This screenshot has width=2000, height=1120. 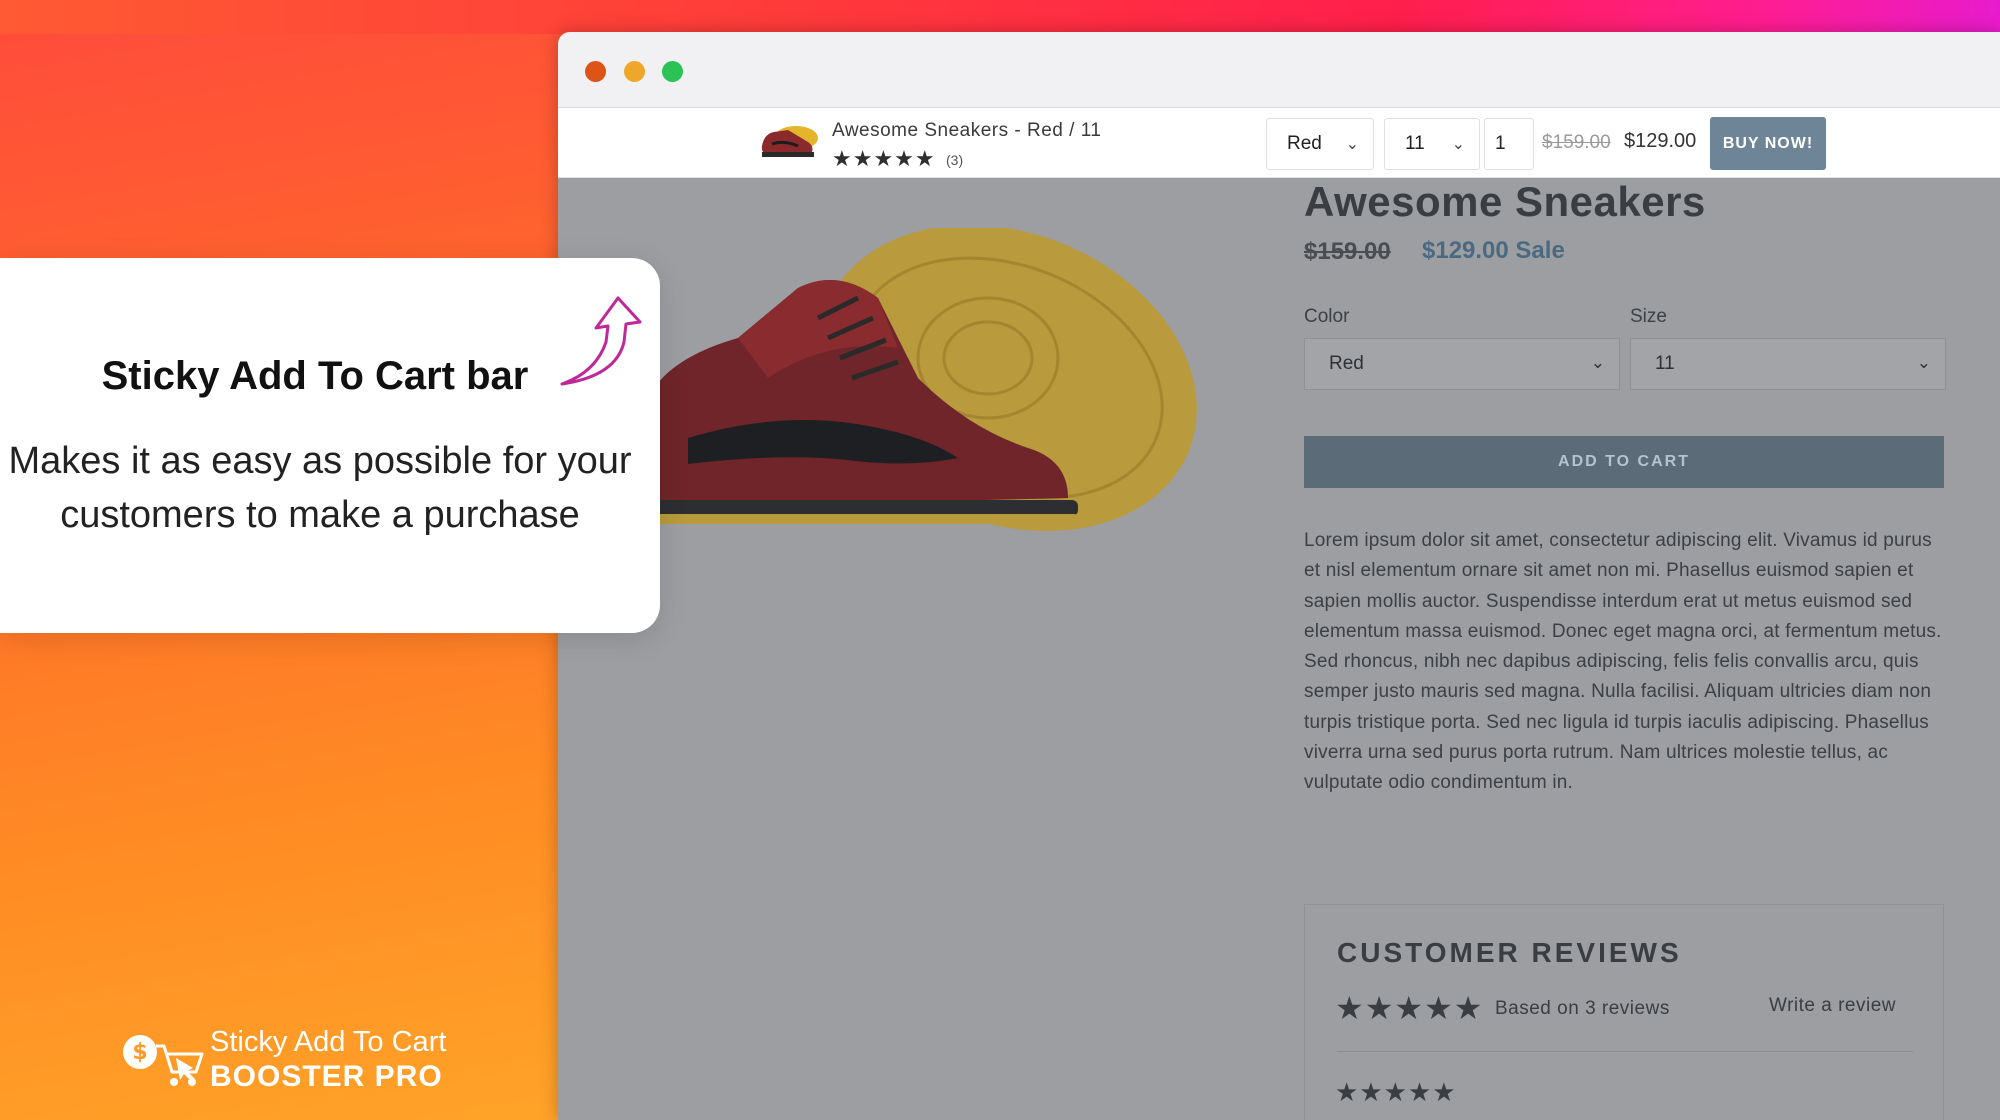 I want to click on buy-now-button: BUY NOW!, so click(x=1768, y=143).